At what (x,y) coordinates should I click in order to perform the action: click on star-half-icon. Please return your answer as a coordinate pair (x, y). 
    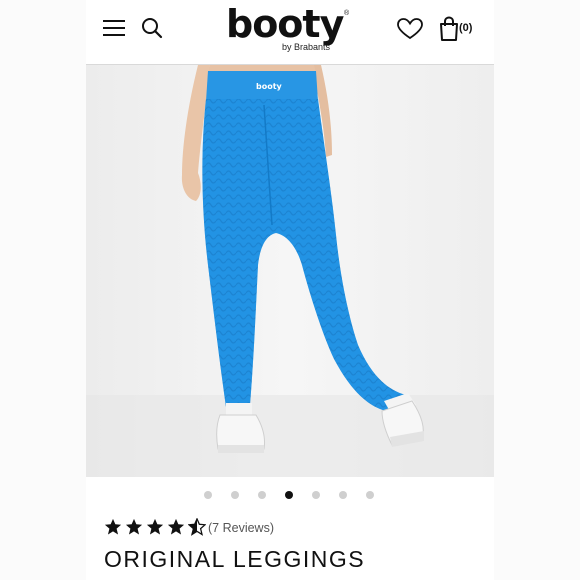
    Looking at the image, I should click on (197, 527).